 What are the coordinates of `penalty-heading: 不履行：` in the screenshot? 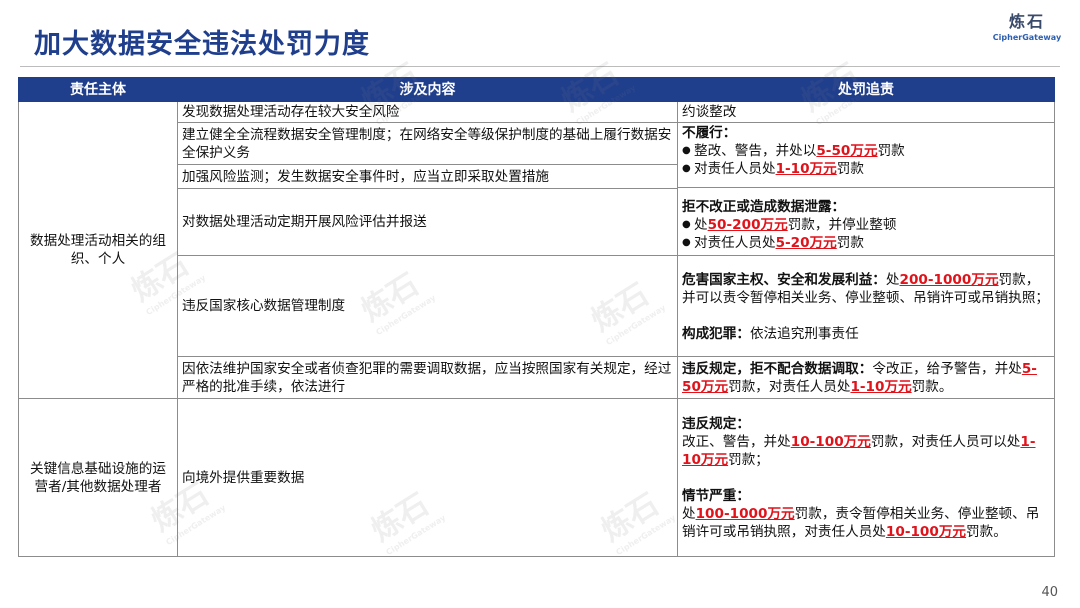 It's located at (709, 133).